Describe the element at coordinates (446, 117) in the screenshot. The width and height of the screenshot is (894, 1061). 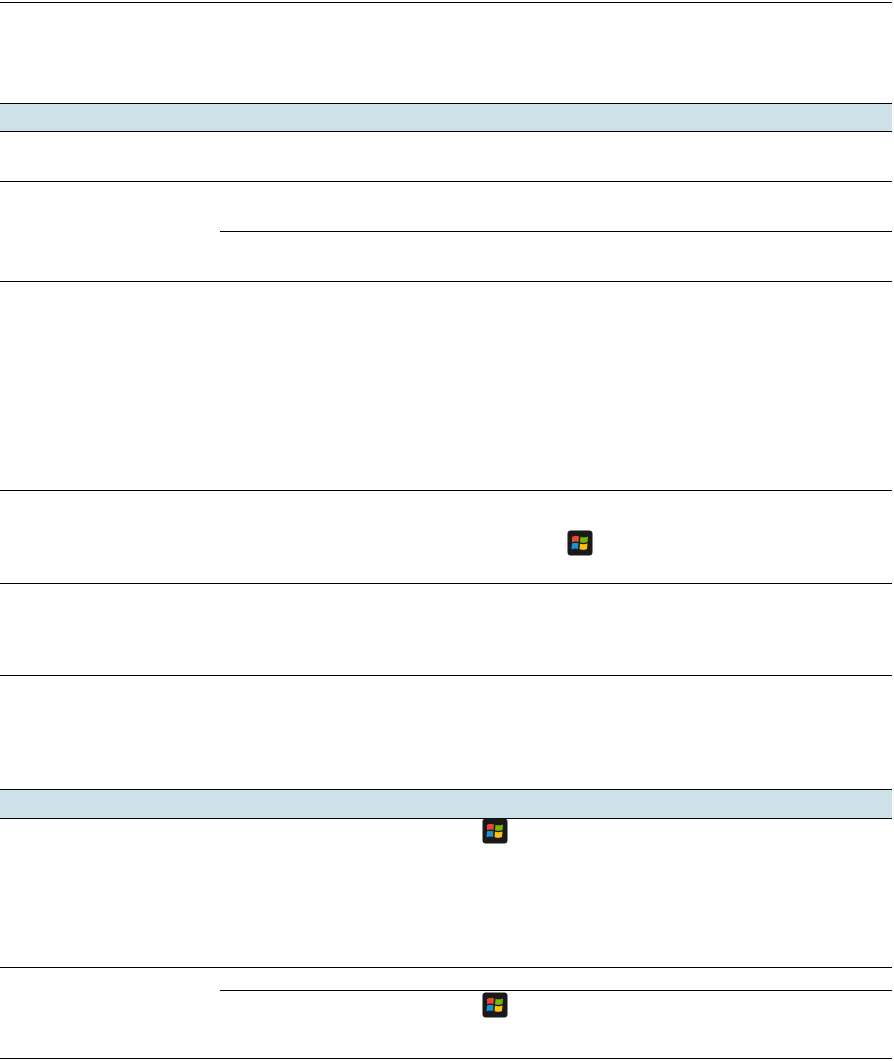
I see `table-1-header` at that location.